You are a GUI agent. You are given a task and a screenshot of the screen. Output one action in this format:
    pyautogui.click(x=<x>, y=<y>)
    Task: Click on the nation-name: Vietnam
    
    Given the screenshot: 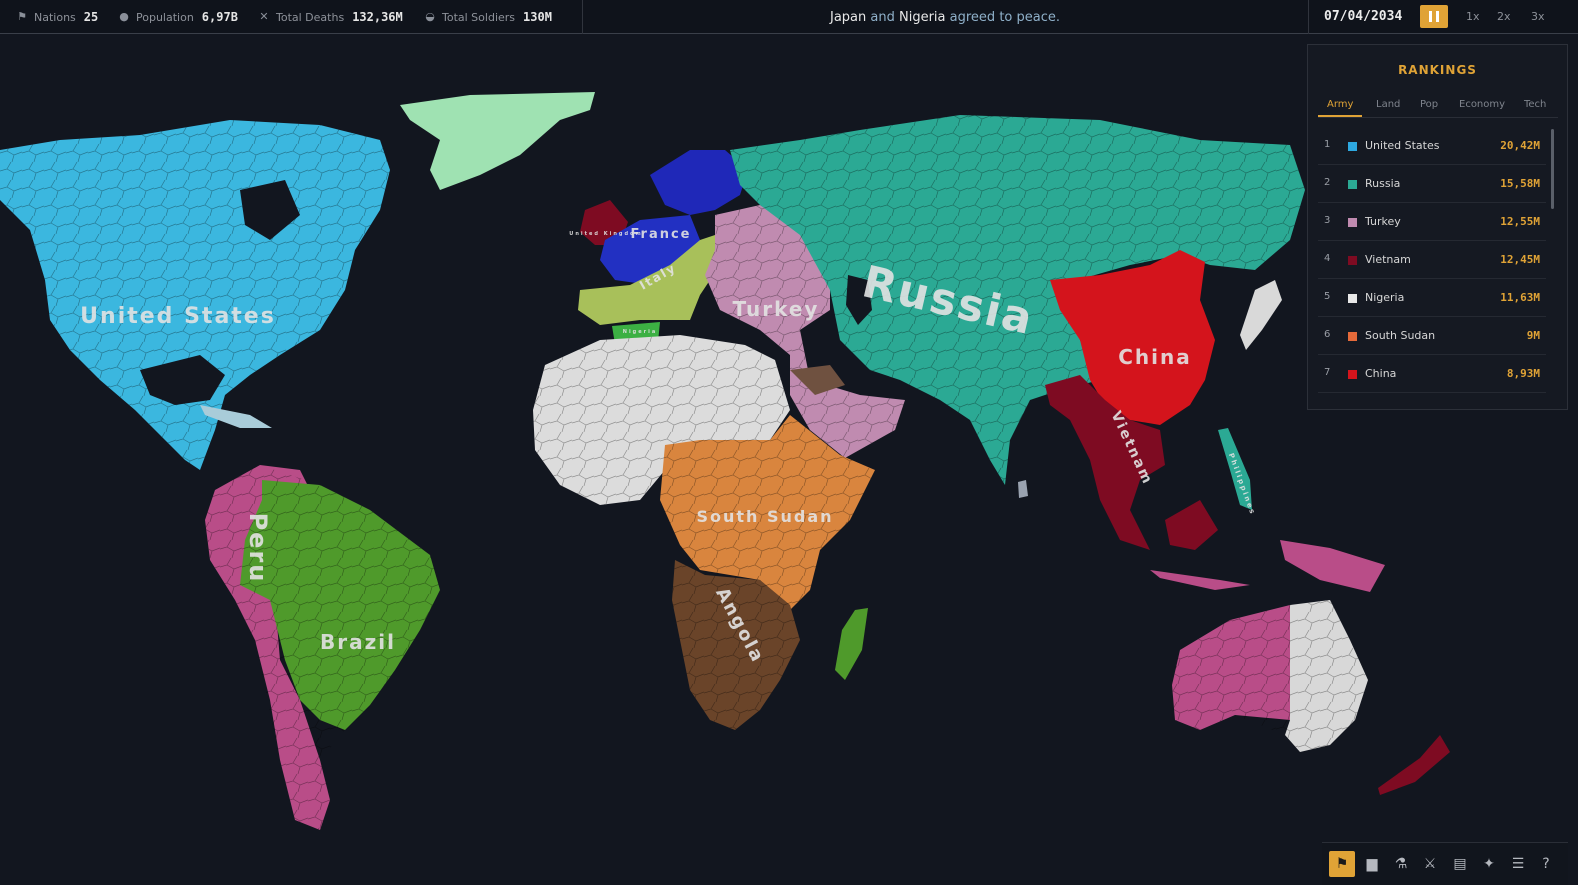 What is the action you would take?
    pyautogui.click(x=1388, y=259)
    